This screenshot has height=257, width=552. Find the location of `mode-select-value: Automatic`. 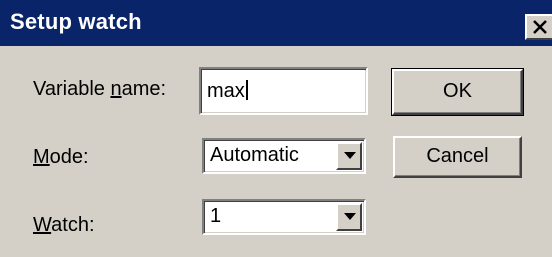

mode-select-value: Automatic is located at coordinates (254, 155).